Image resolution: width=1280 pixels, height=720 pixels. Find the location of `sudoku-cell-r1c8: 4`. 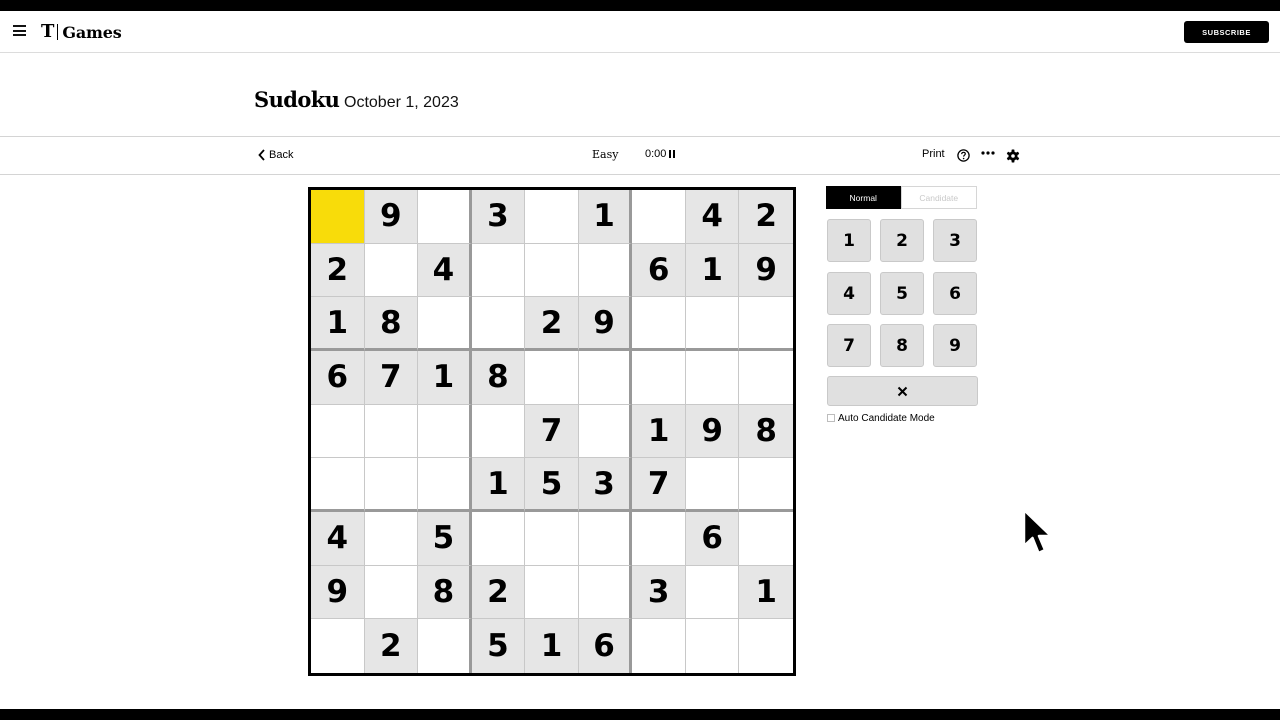

sudoku-cell-r1c8: 4 is located at coordinates (712, 217).